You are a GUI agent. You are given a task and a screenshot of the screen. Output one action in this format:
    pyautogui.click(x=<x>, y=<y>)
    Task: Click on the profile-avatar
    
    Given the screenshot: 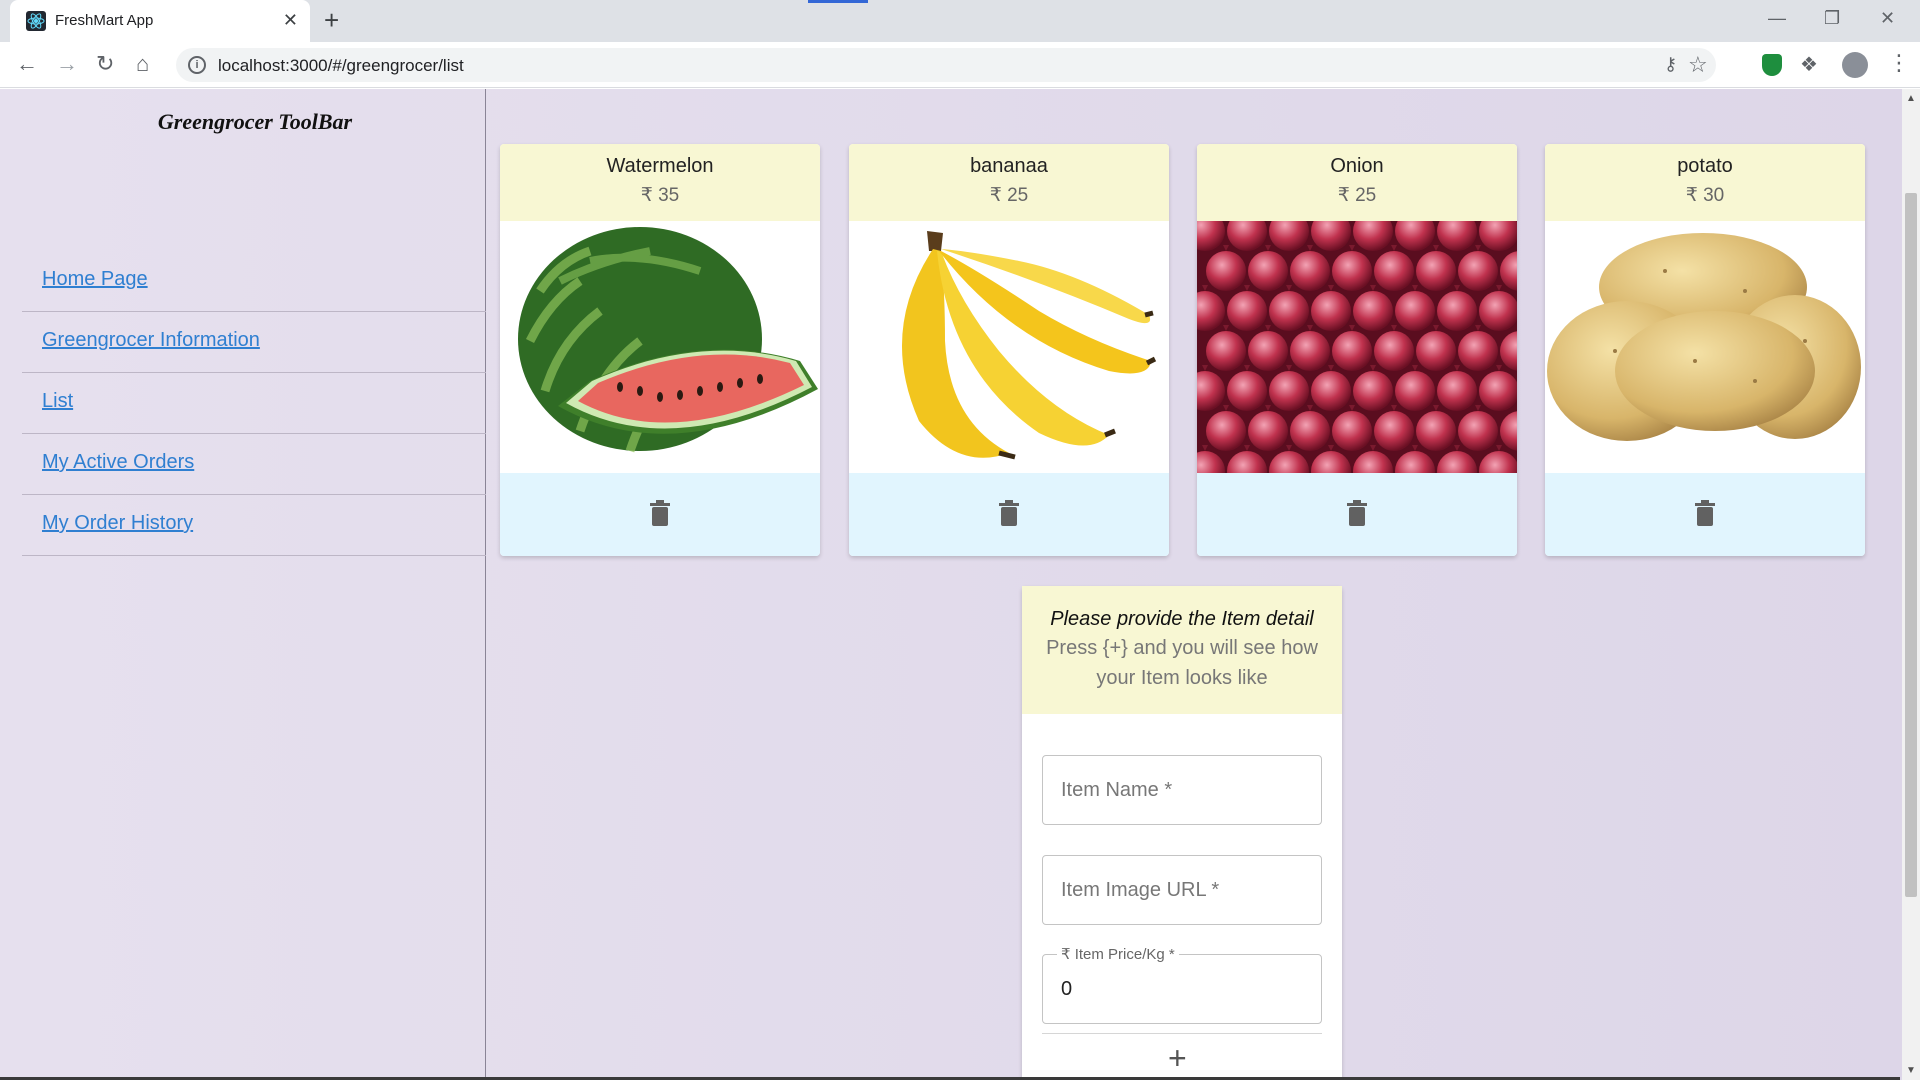 What is the action you would take?
    pyautogui.click(x=1855, y=65)
    